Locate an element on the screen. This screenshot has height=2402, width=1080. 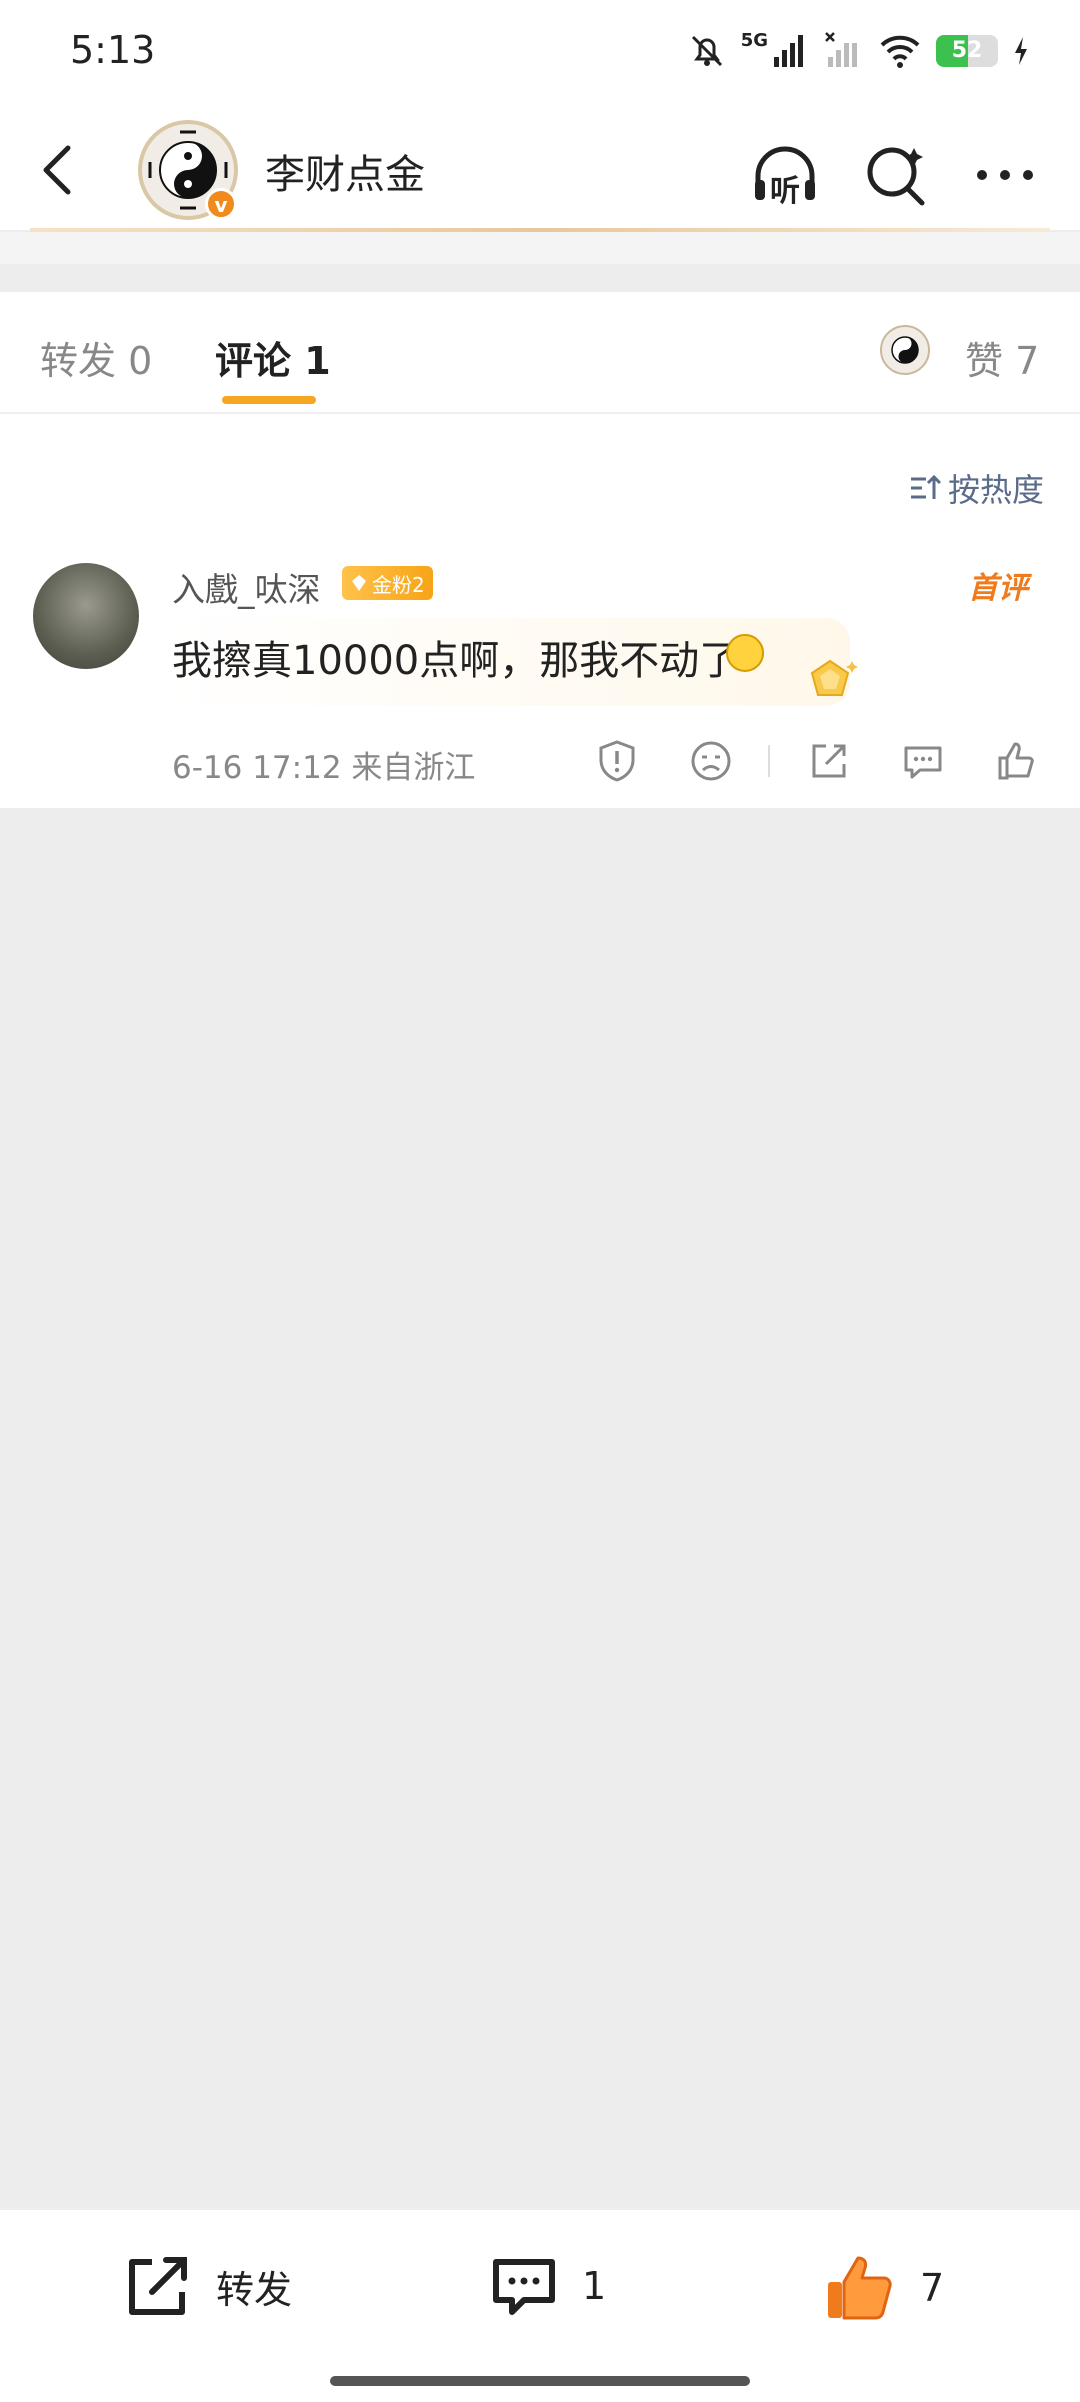
sort-icon is located at coordinates (926, 486).